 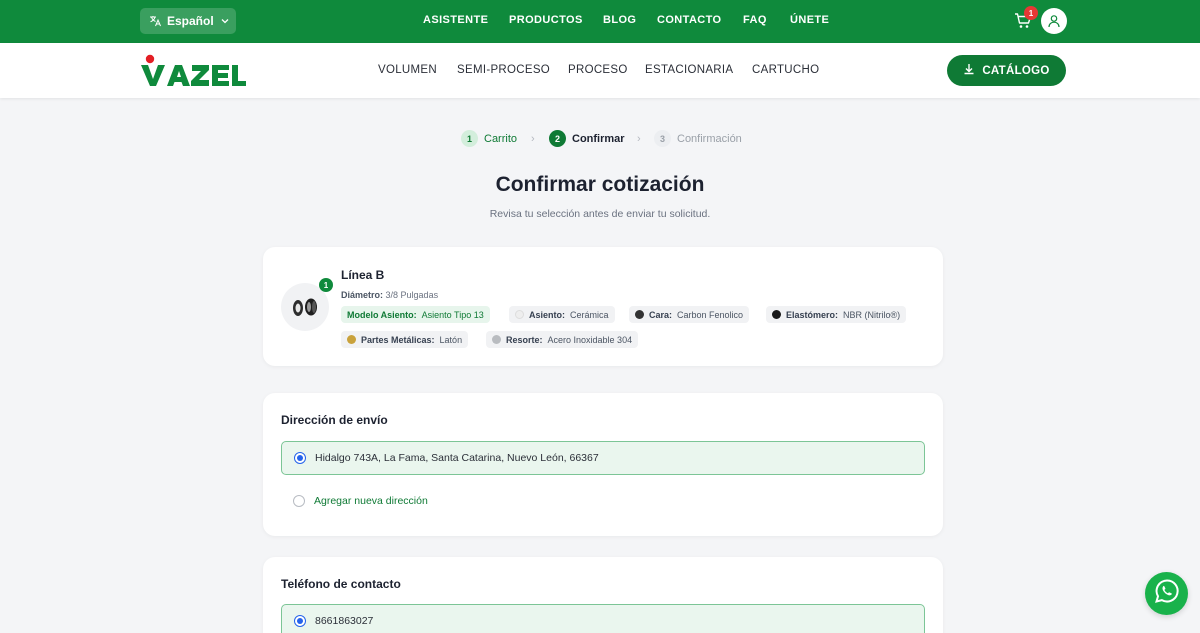 I want to click on step-confirmar: 2 Confirmar, so click(x=587, y=138).